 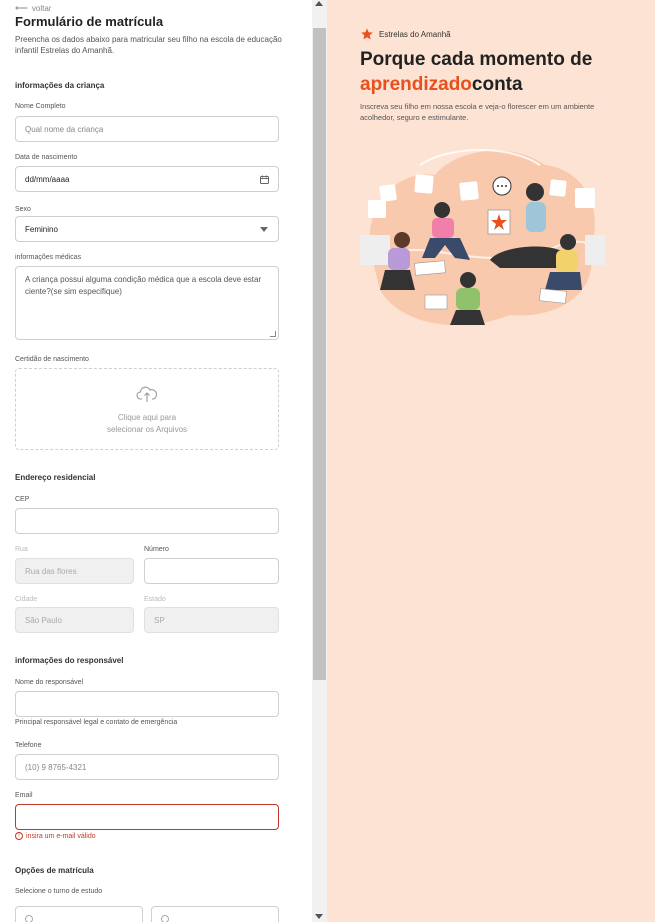 I want to click on email-label: Email, so click(x=24, y=795).